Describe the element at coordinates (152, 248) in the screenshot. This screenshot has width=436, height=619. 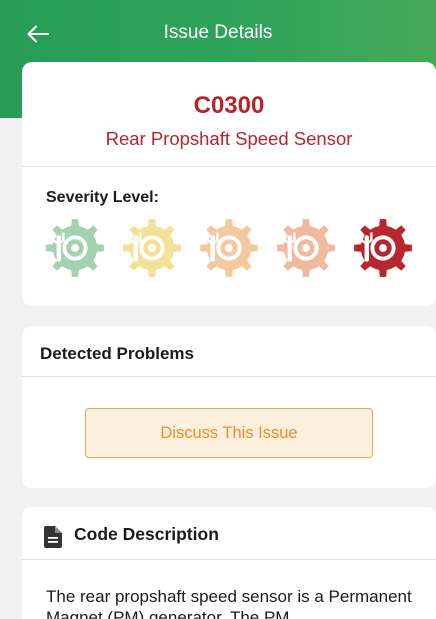
I see `severity-2-wrench-gear-icon` at that location.